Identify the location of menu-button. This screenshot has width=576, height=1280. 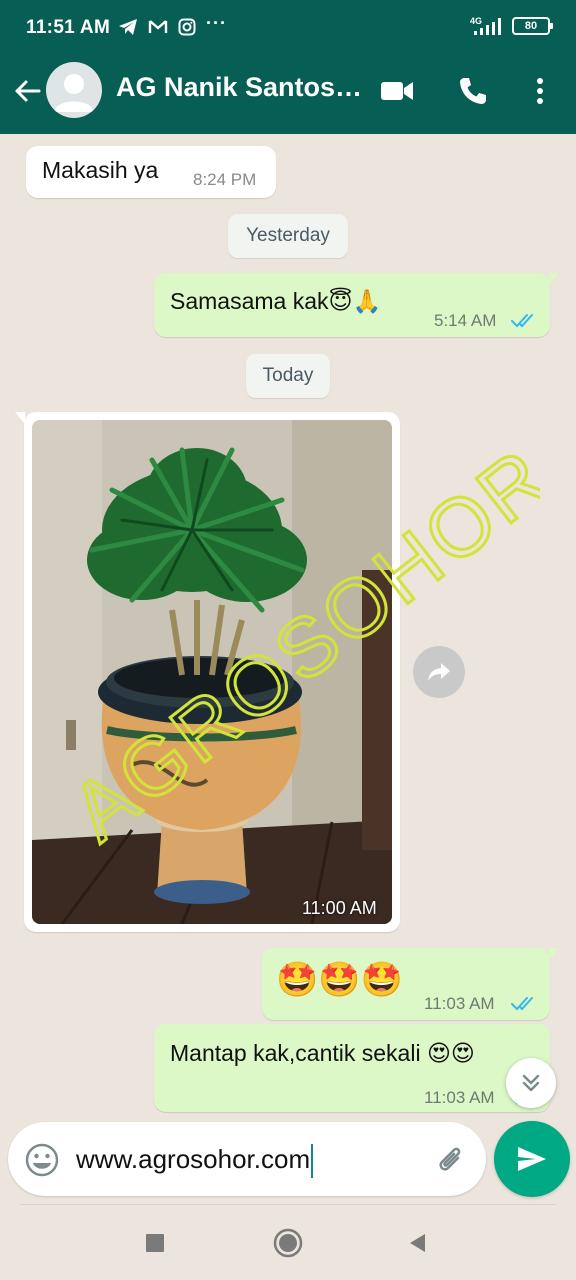
(540, 91).